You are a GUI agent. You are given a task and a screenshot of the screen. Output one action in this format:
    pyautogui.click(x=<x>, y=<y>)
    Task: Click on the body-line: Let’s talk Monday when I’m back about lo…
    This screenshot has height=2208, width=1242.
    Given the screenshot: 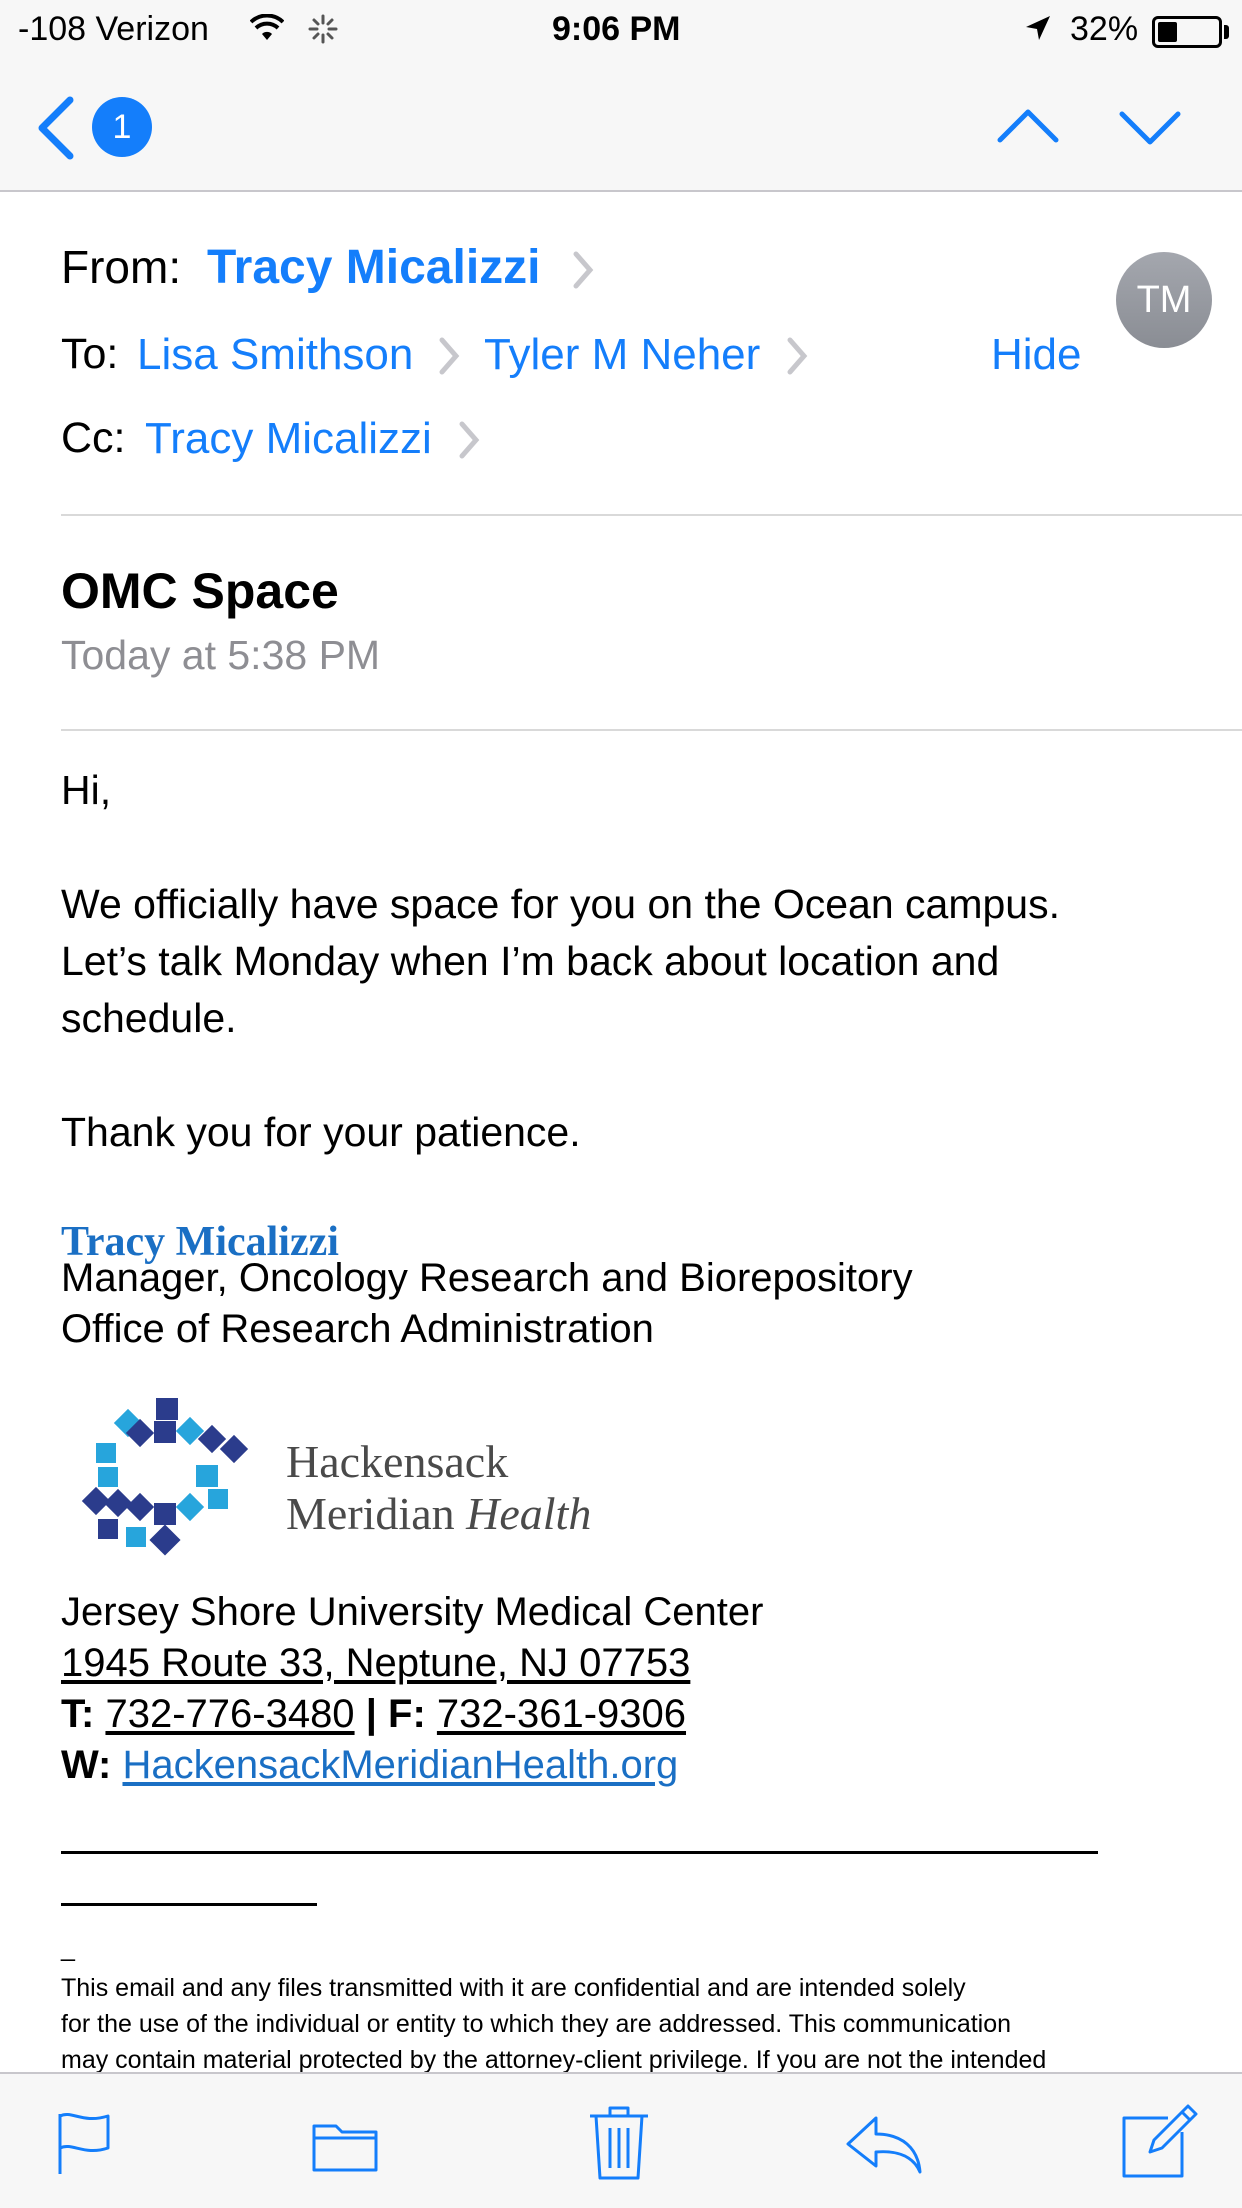 What is the action you would take?
    pyautogui.click(x=530, y=961)
    